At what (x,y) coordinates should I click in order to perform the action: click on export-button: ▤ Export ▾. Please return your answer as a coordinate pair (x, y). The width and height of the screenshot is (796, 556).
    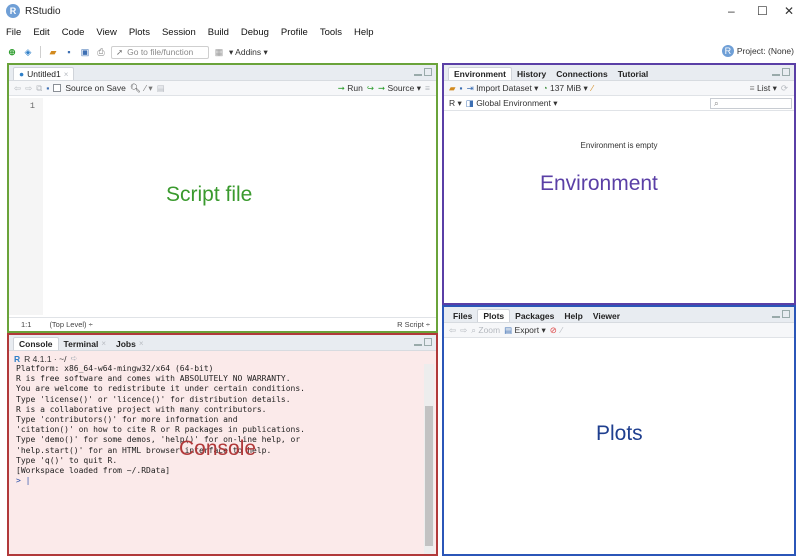
    Looking at the image, I should click on (525, 330).